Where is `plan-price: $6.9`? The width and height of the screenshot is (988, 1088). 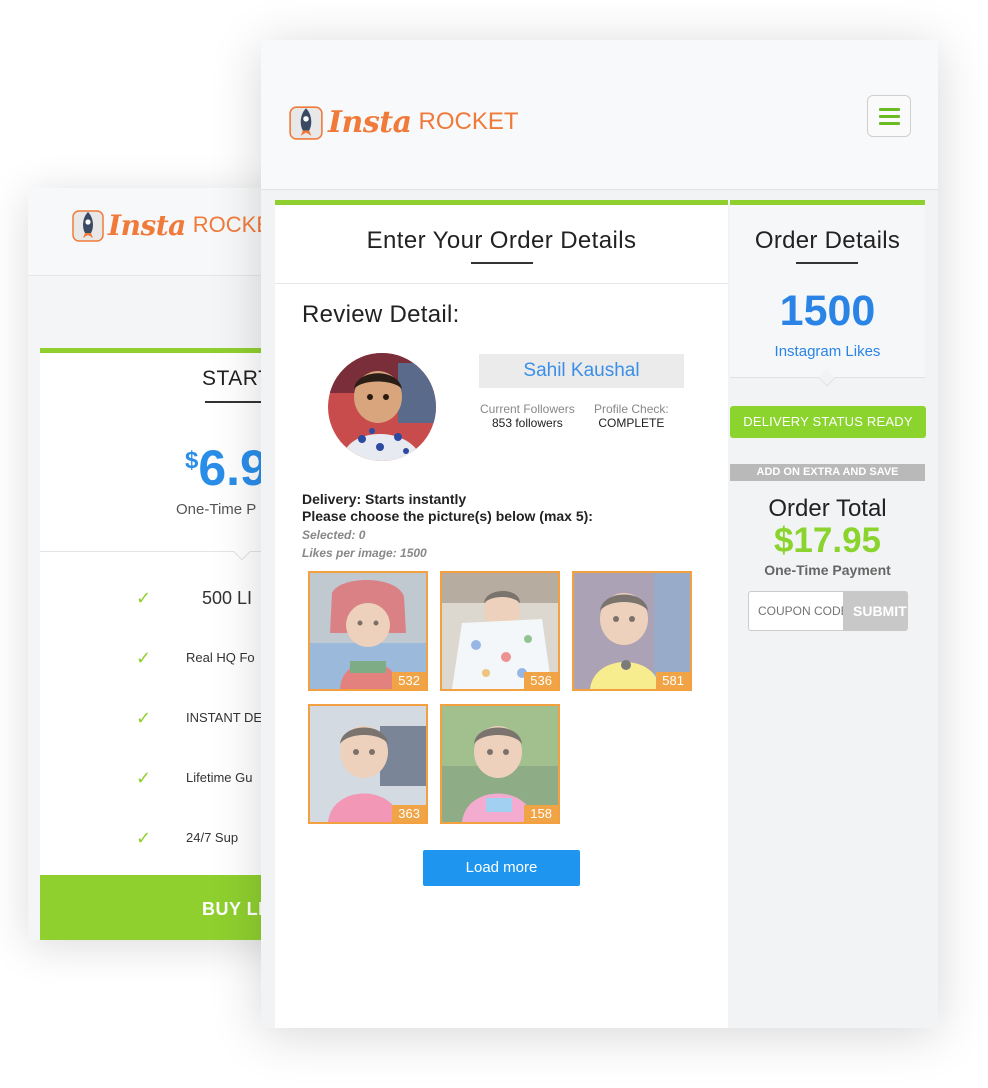 plan-price: $6.9 is located at coordinates (226, 468).